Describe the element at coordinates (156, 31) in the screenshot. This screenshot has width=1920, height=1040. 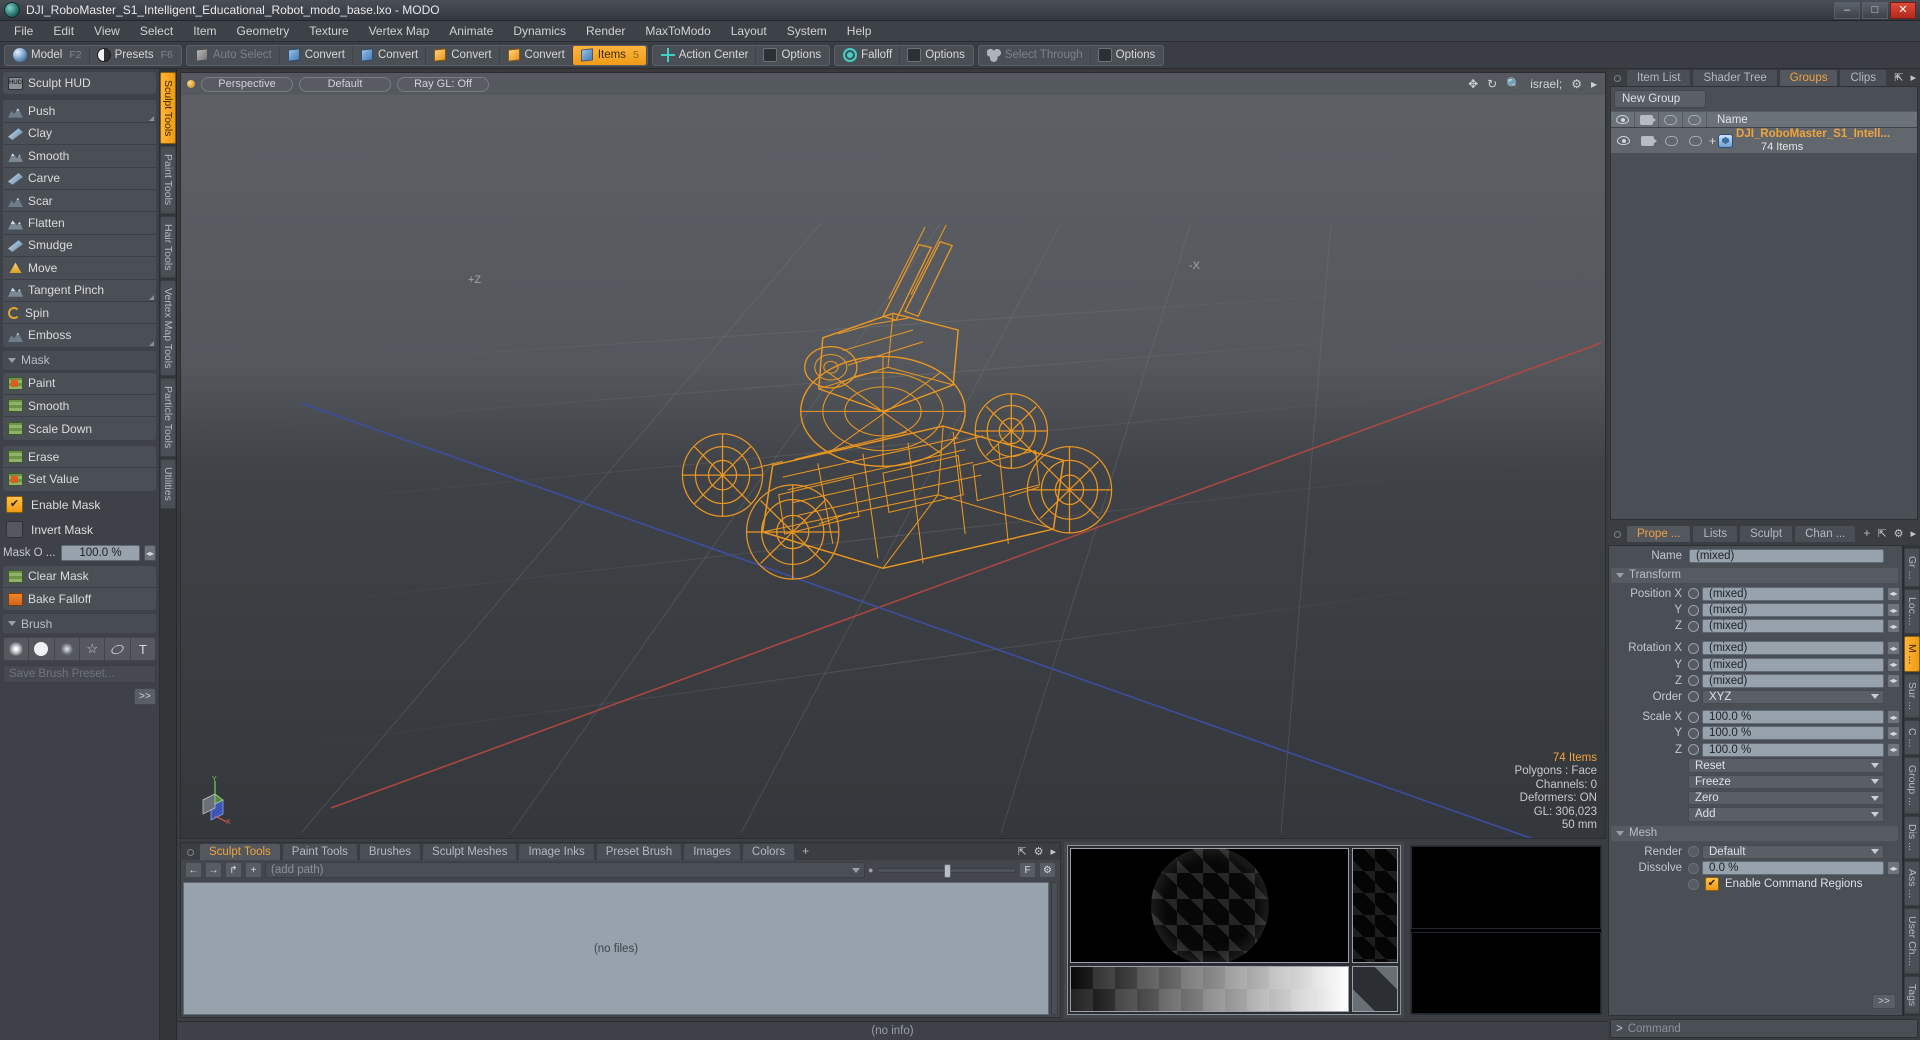
I see `menu-item-select: Select` at that location.